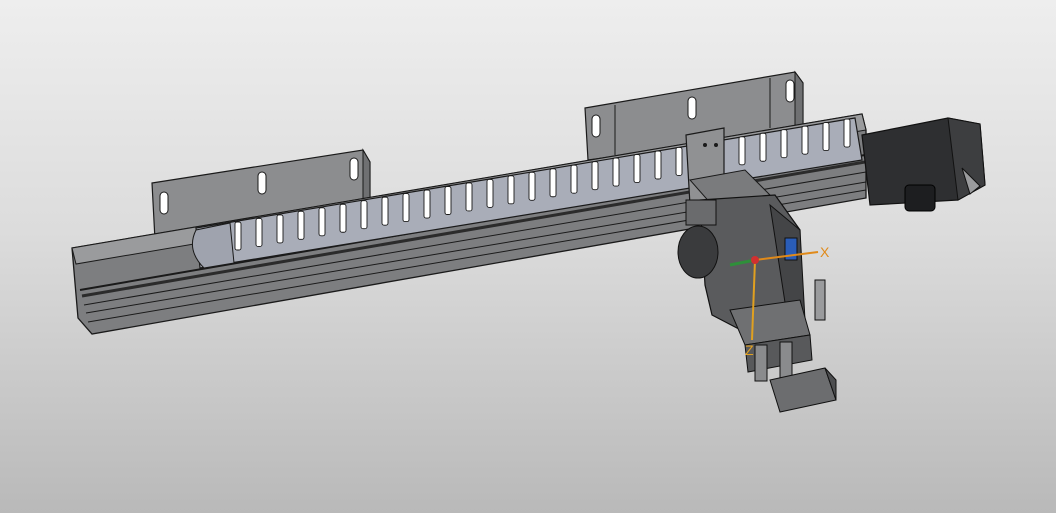  I want to click on triad-origin, so click(755, 260).